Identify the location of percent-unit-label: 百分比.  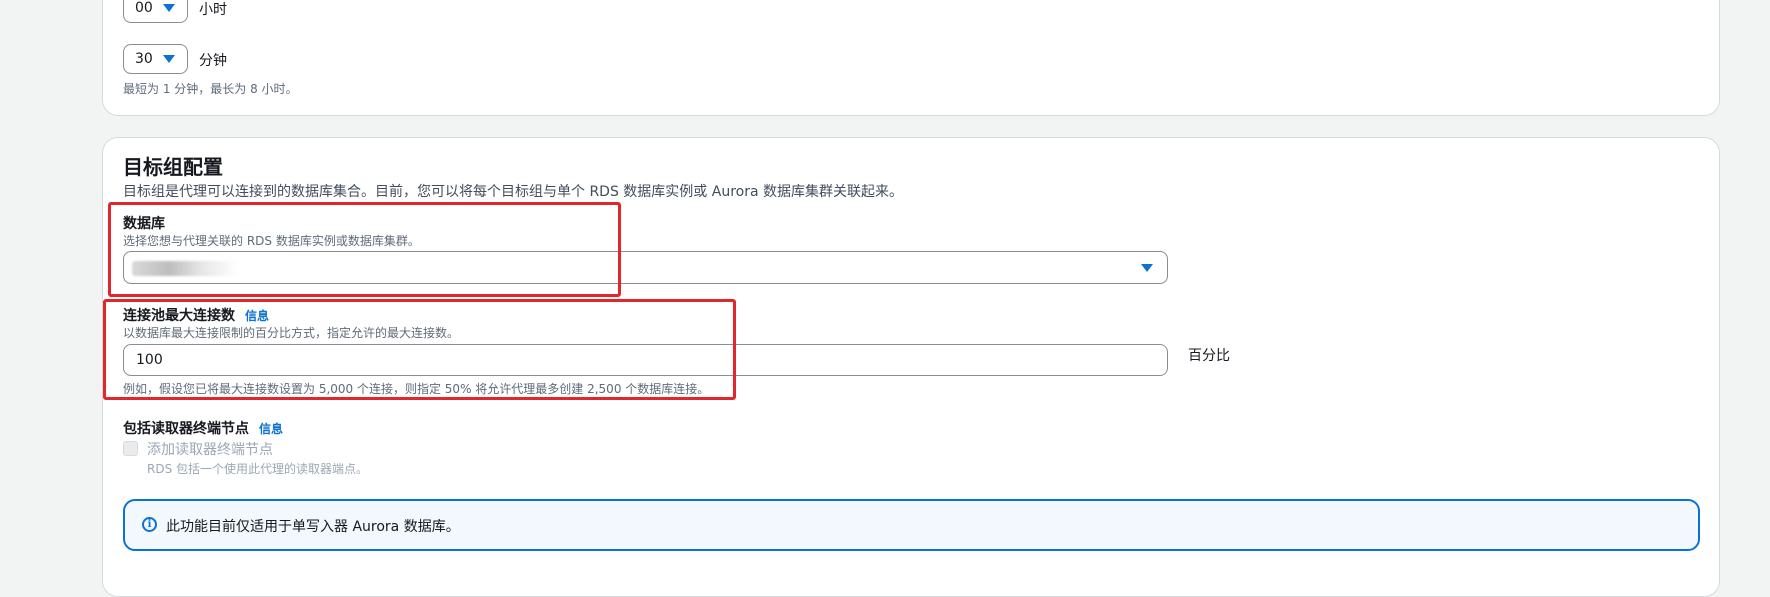
(1209, 356).